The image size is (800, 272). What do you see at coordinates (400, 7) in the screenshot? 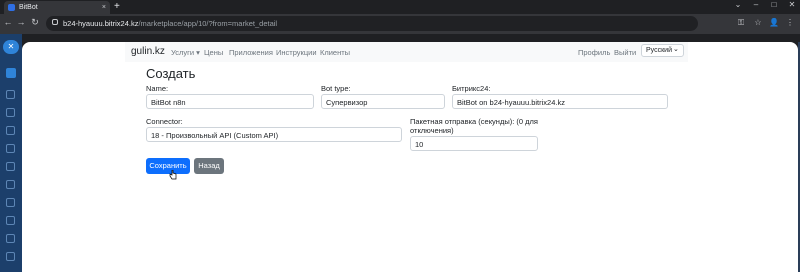
I see `browser-tab-strip` at bounding box center [400, 7].